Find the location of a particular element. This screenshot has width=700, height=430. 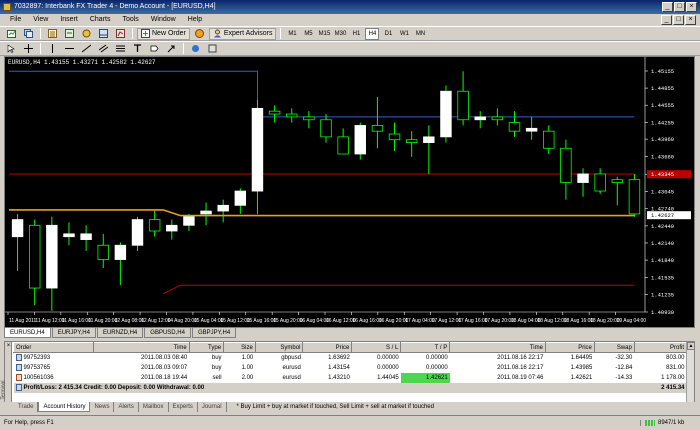

tab-account-history: Account History is located at coordinates (64, 407).